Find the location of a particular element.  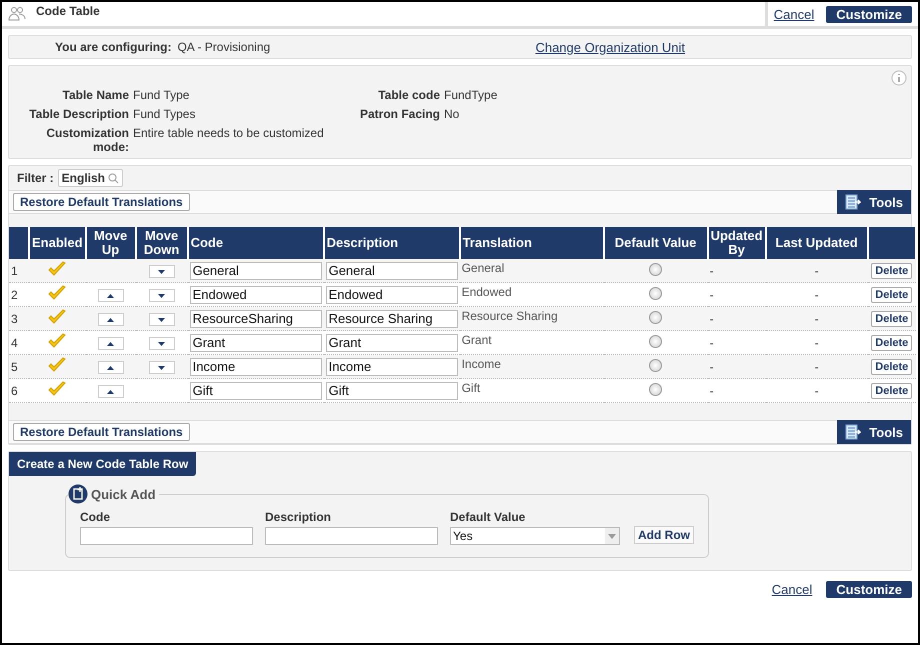

translation-cell: Income is located at coordinates (532, 366).